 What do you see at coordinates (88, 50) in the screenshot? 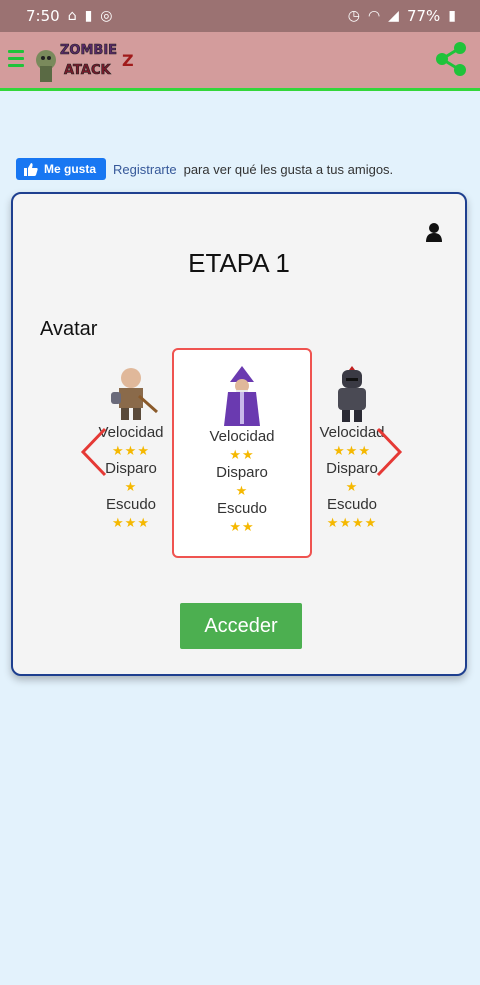
I see `logo-line1: ZOMBIE` at bounding box center [88, 50].